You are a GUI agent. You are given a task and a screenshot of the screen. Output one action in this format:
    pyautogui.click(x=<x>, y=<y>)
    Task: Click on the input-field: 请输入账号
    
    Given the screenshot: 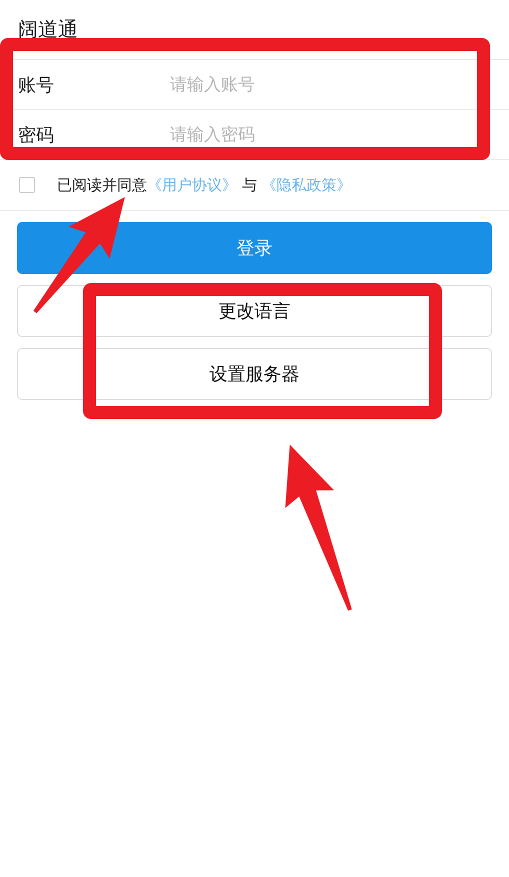 What is the action you would take?
    pyautogui.click(x=338, y=85)
    